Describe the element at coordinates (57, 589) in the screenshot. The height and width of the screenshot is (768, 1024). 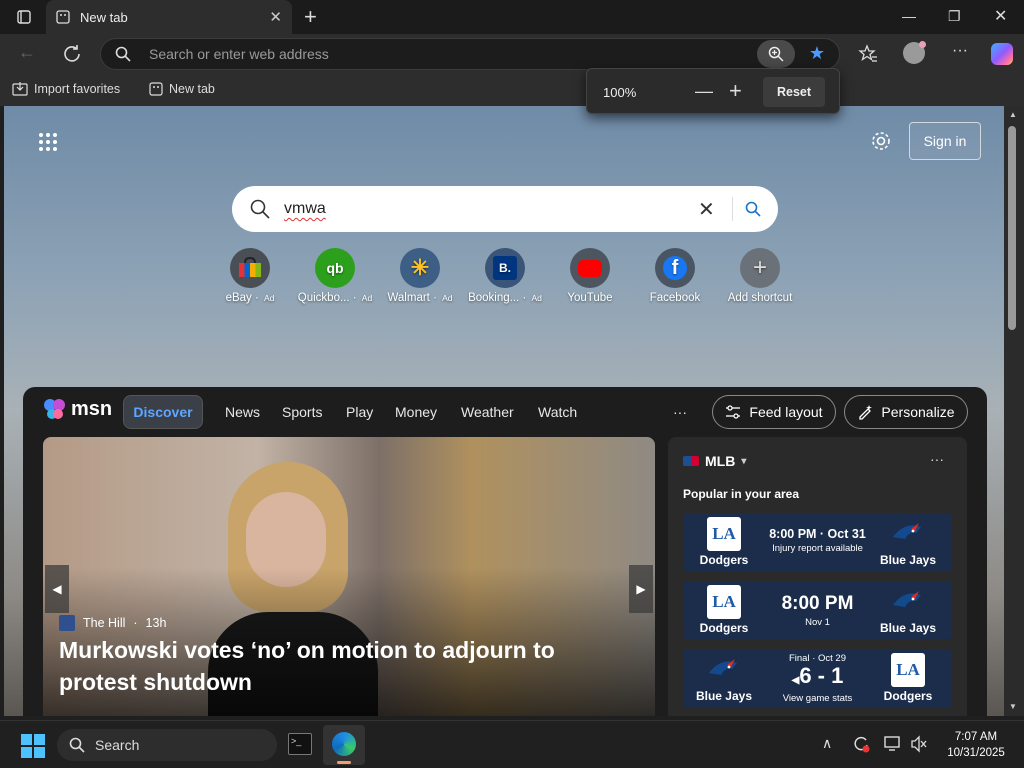
I see `prev-story-button: ◀` at that location.